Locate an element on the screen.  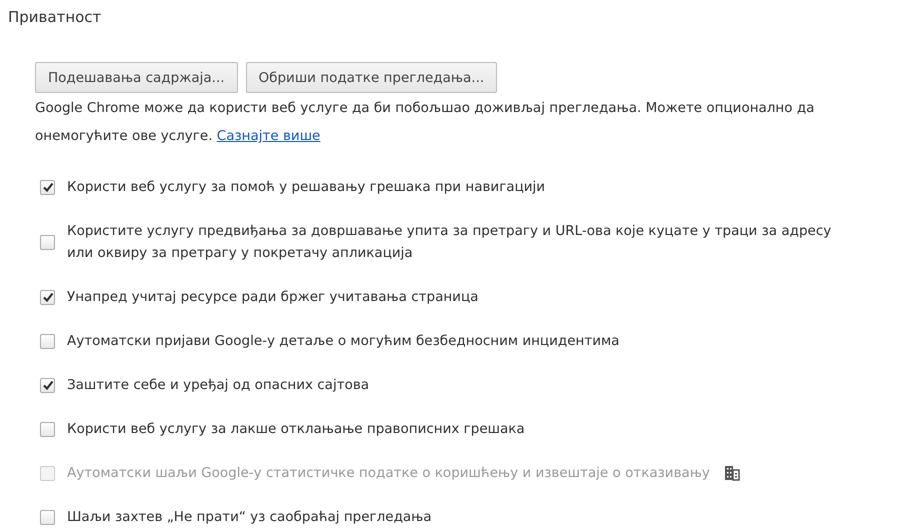
option-label: Унапред учитај ресурсе ради бржег учитавања страница is located at coordinates (272, 297).